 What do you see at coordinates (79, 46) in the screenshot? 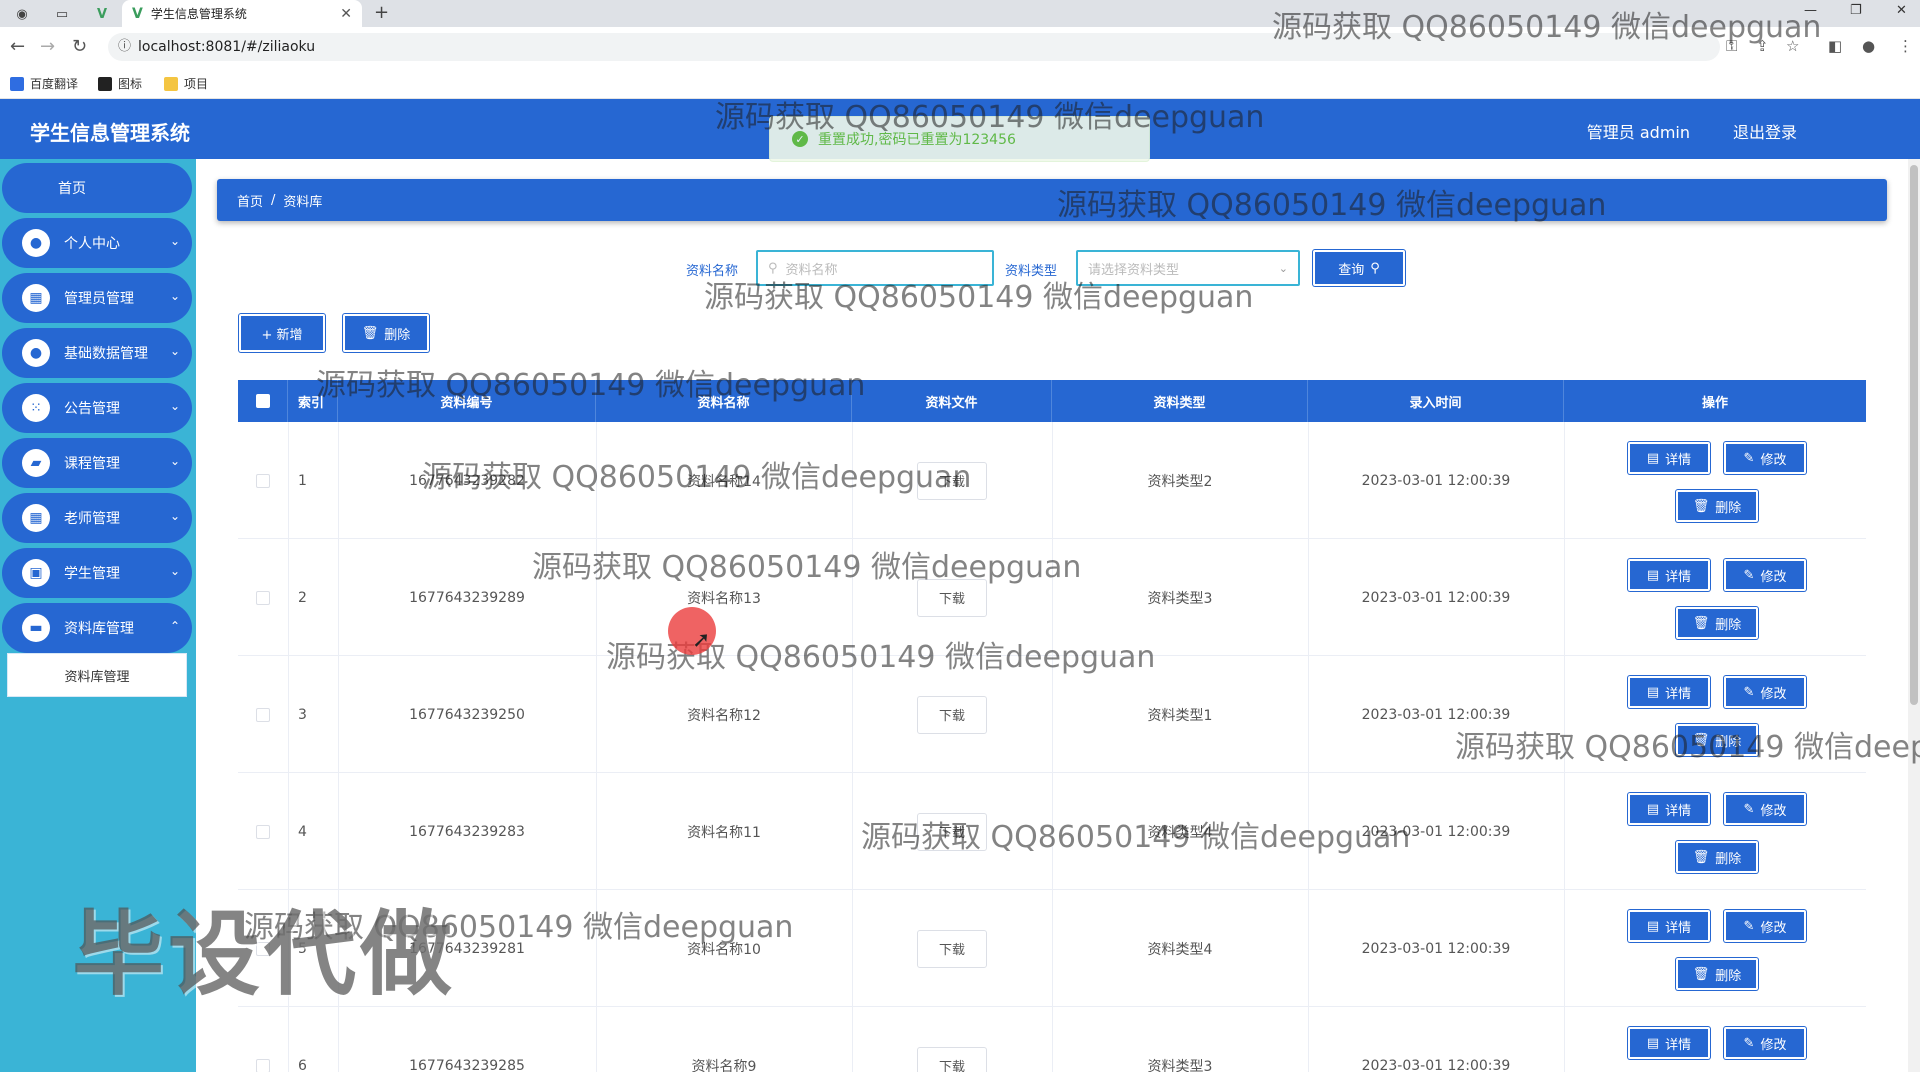
I see `reload-icon: ↻` at bounding box center [79, 46].